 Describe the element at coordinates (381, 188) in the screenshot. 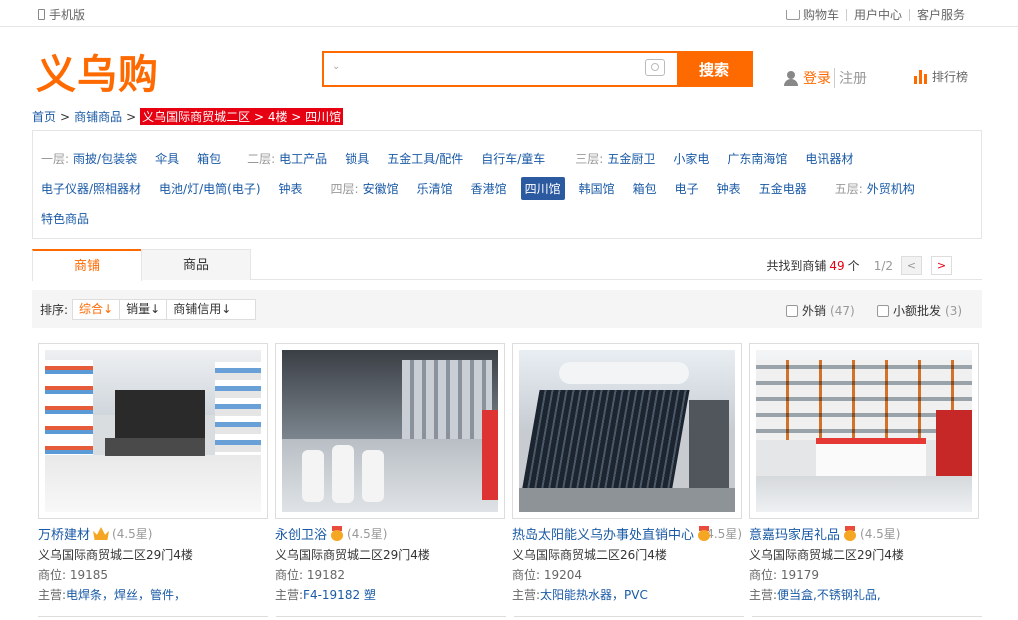

I see `floor-item: 安徽馆` at that location.